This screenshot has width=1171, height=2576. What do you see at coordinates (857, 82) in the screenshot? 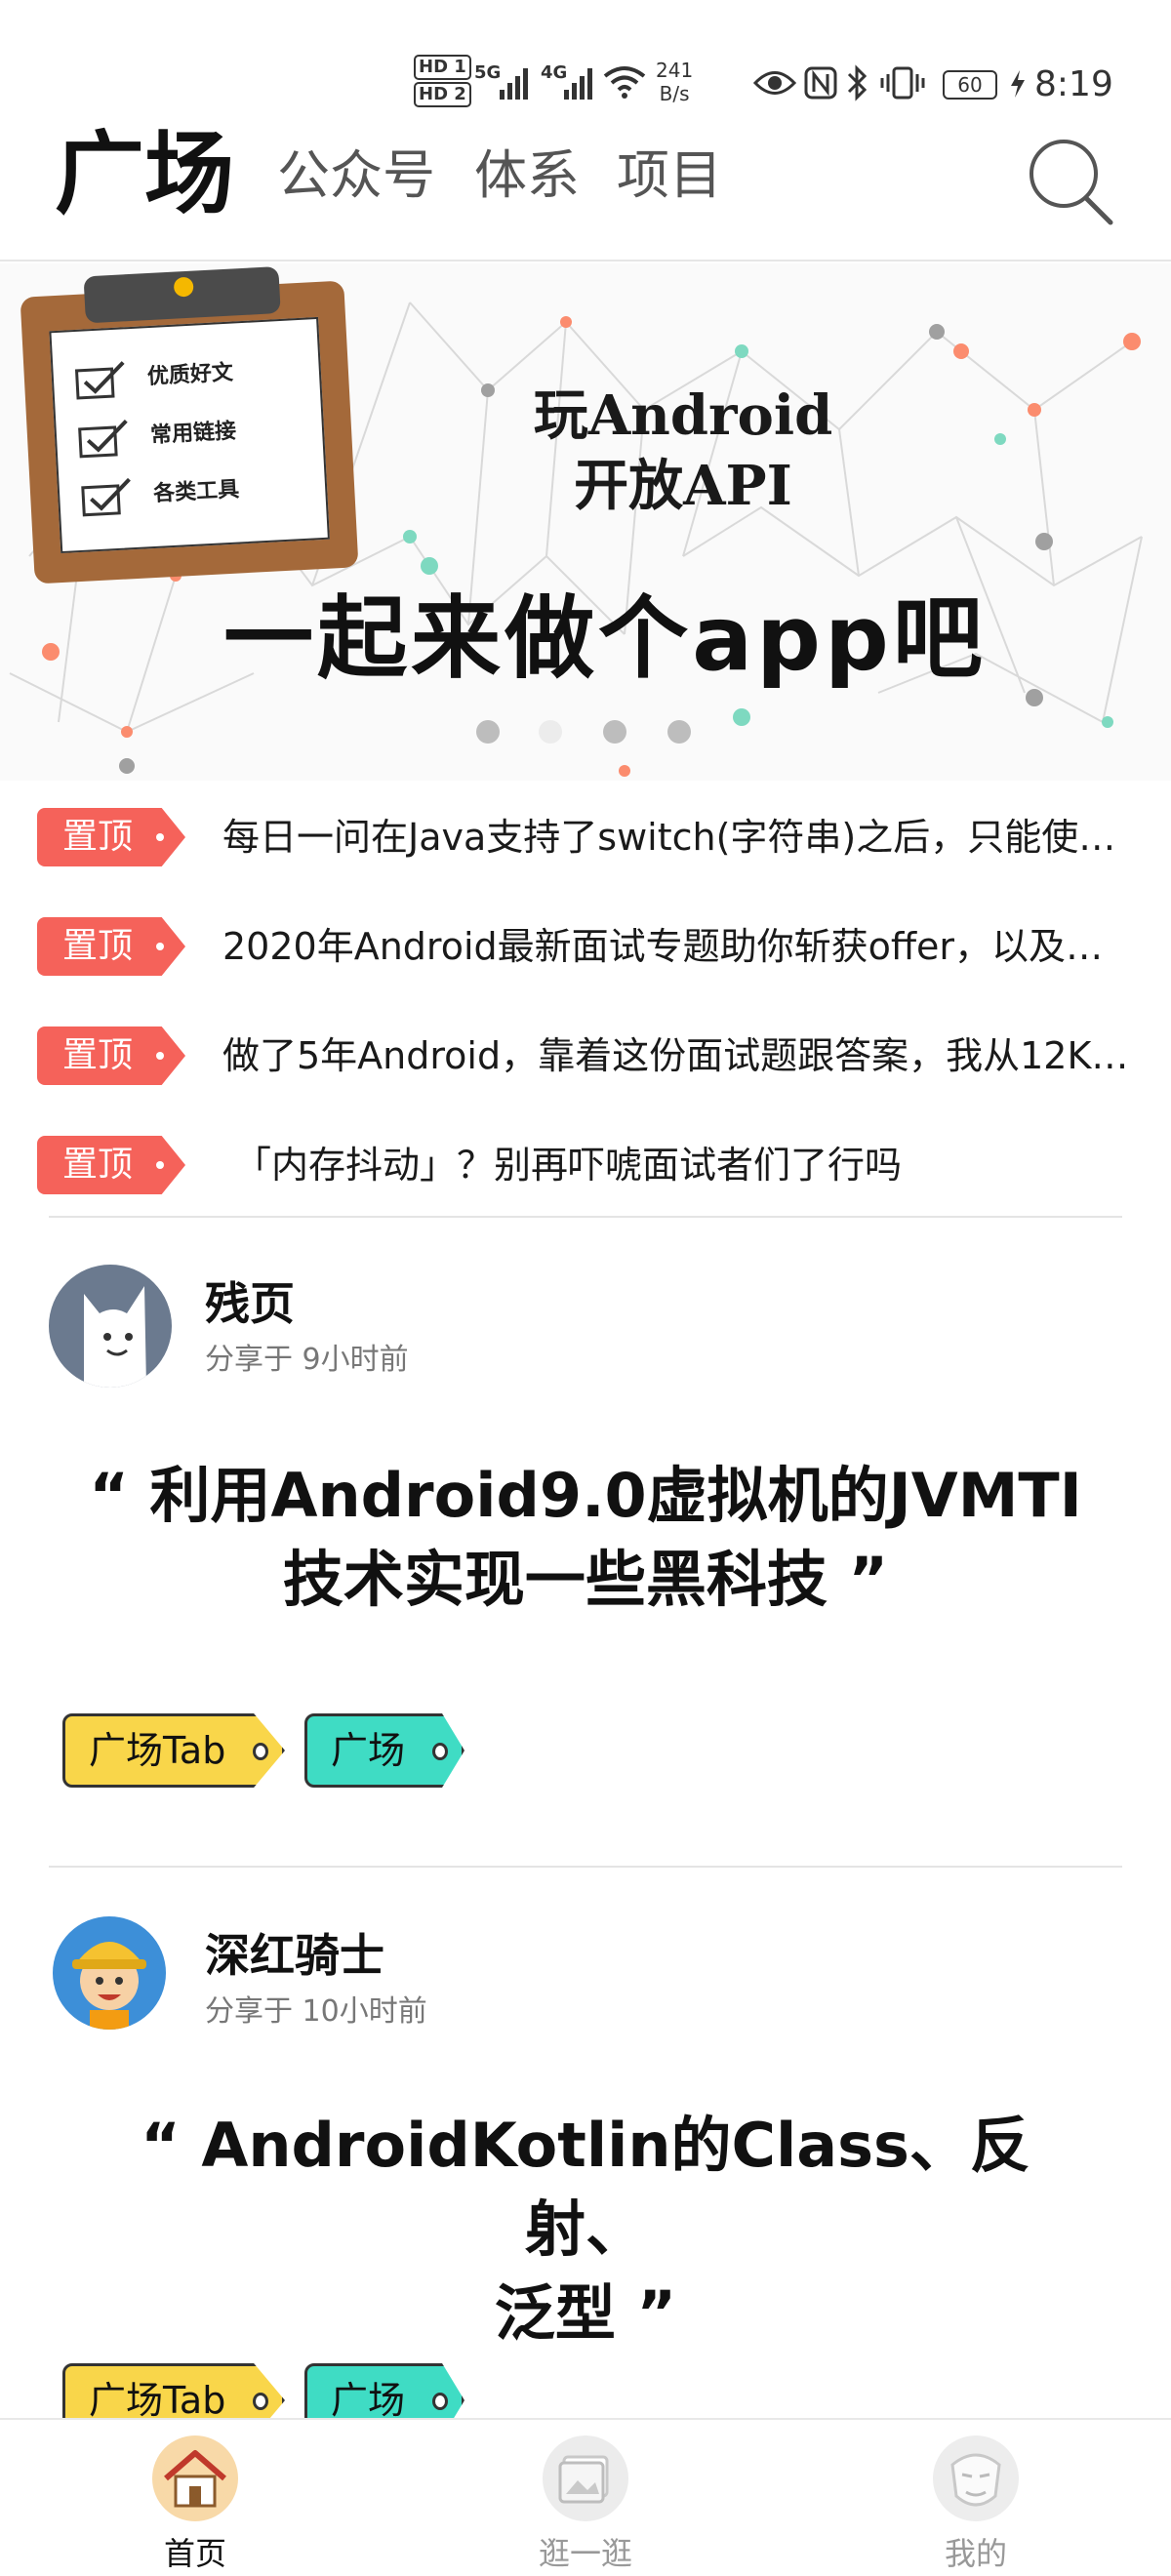
I see `bluetooth-icon` at bounding box center [857, 82].